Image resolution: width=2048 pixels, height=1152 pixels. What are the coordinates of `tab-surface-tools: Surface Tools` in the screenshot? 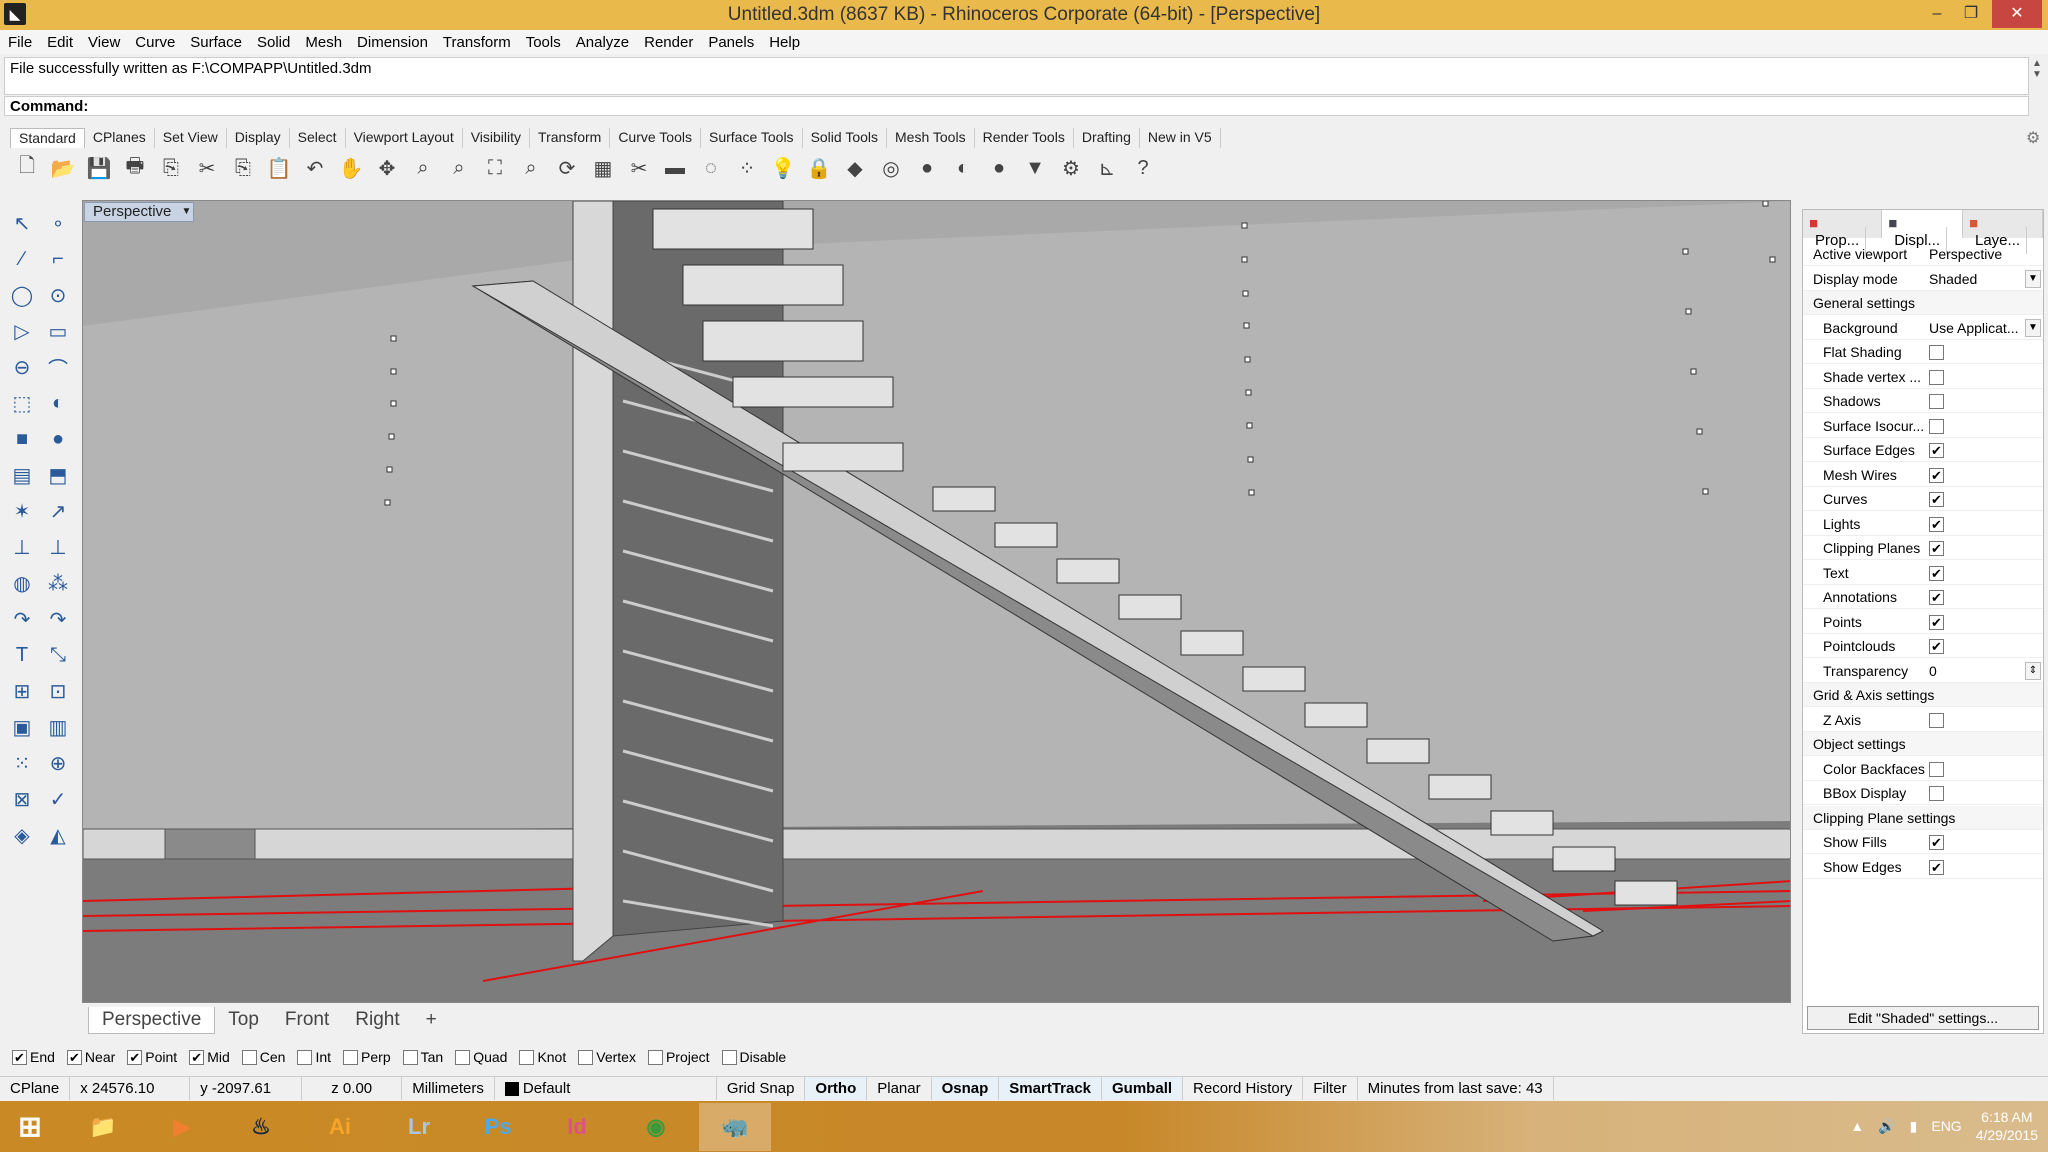 It's located at (752, 138).